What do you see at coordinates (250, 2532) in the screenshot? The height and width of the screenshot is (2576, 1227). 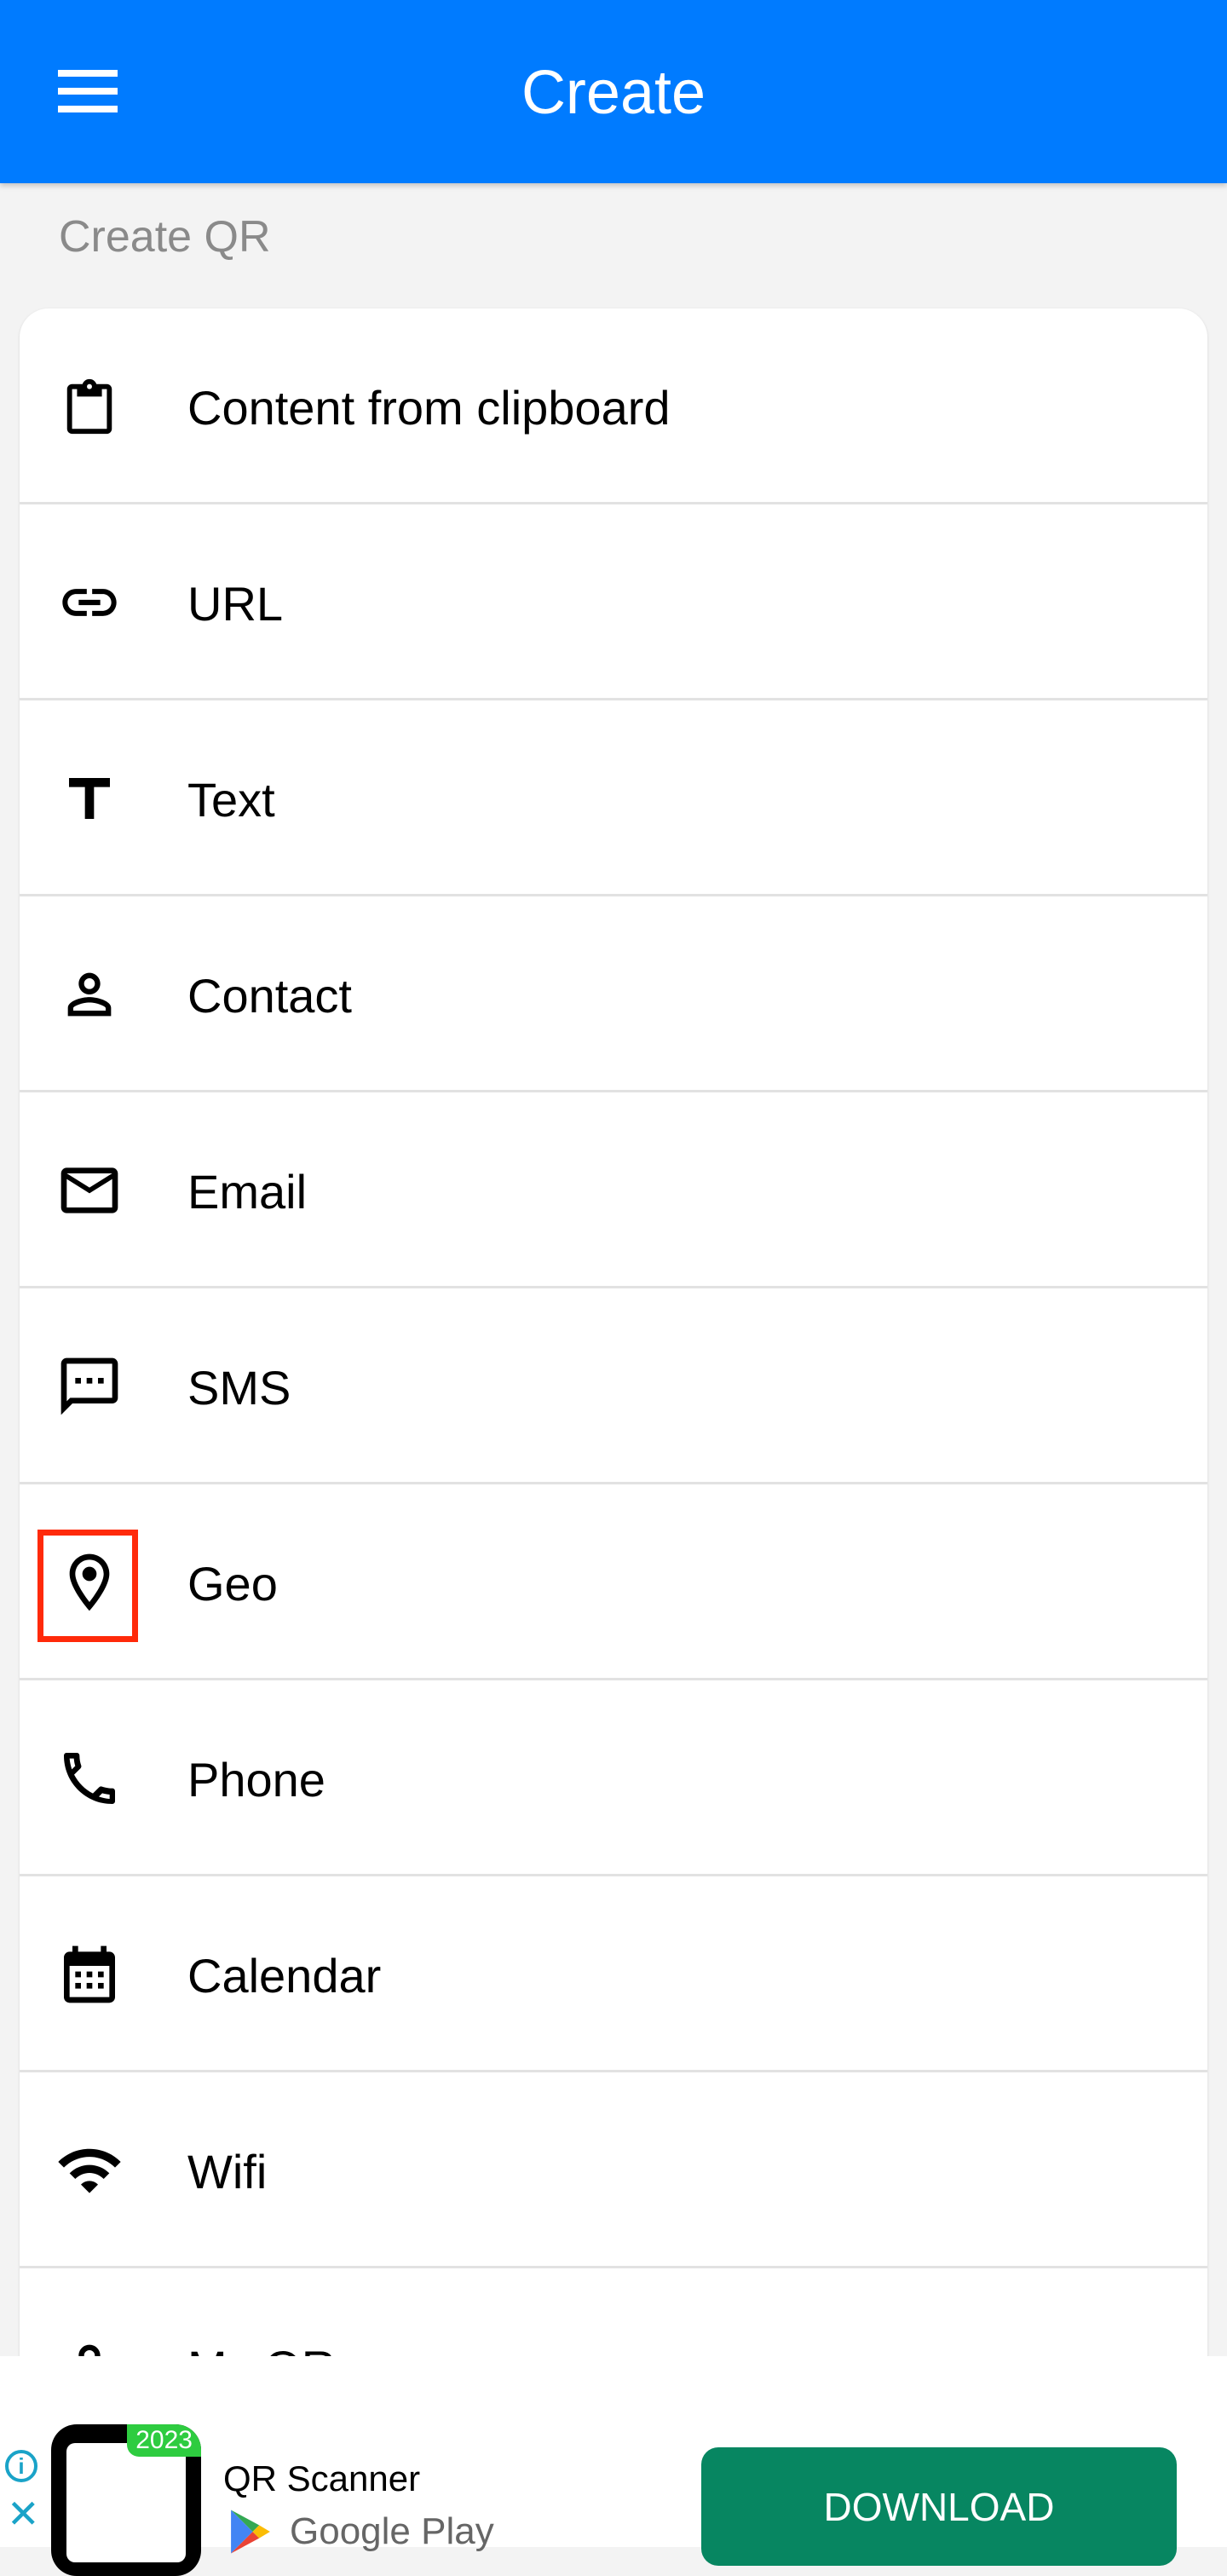 I see `google-play-icon` at bounding box center [250, 2532].